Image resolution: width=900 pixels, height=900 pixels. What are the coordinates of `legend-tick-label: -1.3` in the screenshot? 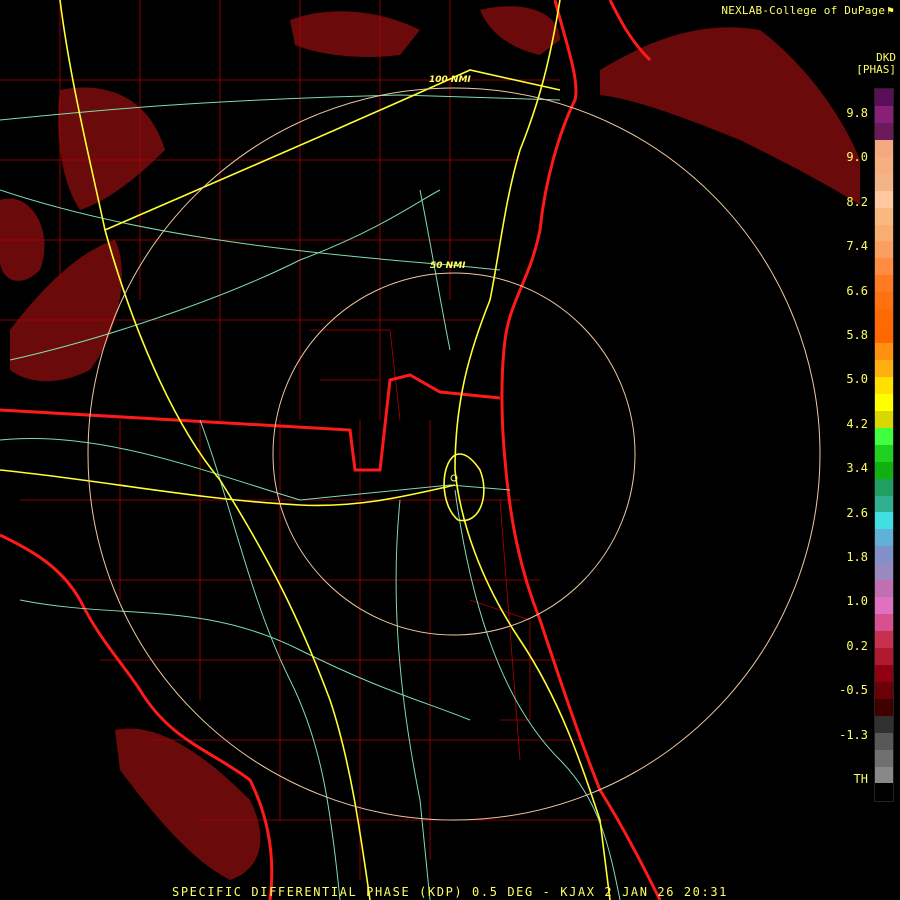 It's located at (853, 734).